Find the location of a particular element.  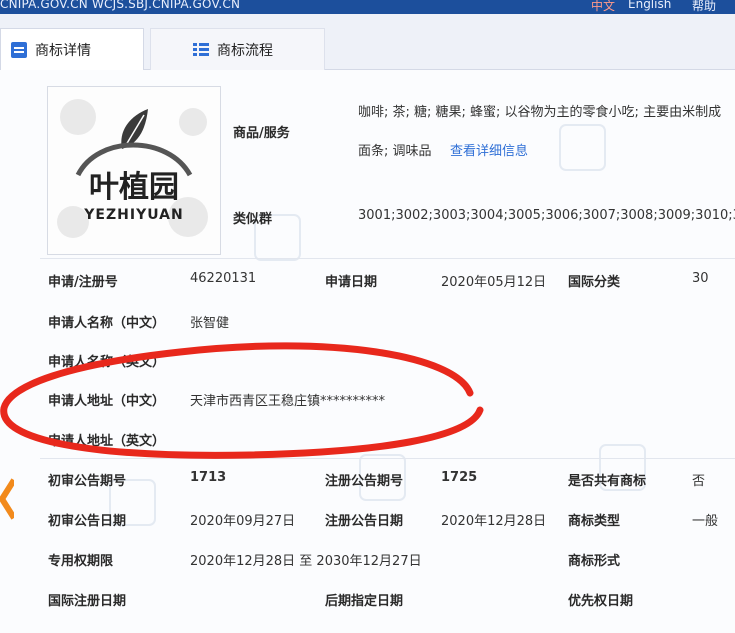

reg-no-label: 申请/注册号 is located at coordinates (83, 282).